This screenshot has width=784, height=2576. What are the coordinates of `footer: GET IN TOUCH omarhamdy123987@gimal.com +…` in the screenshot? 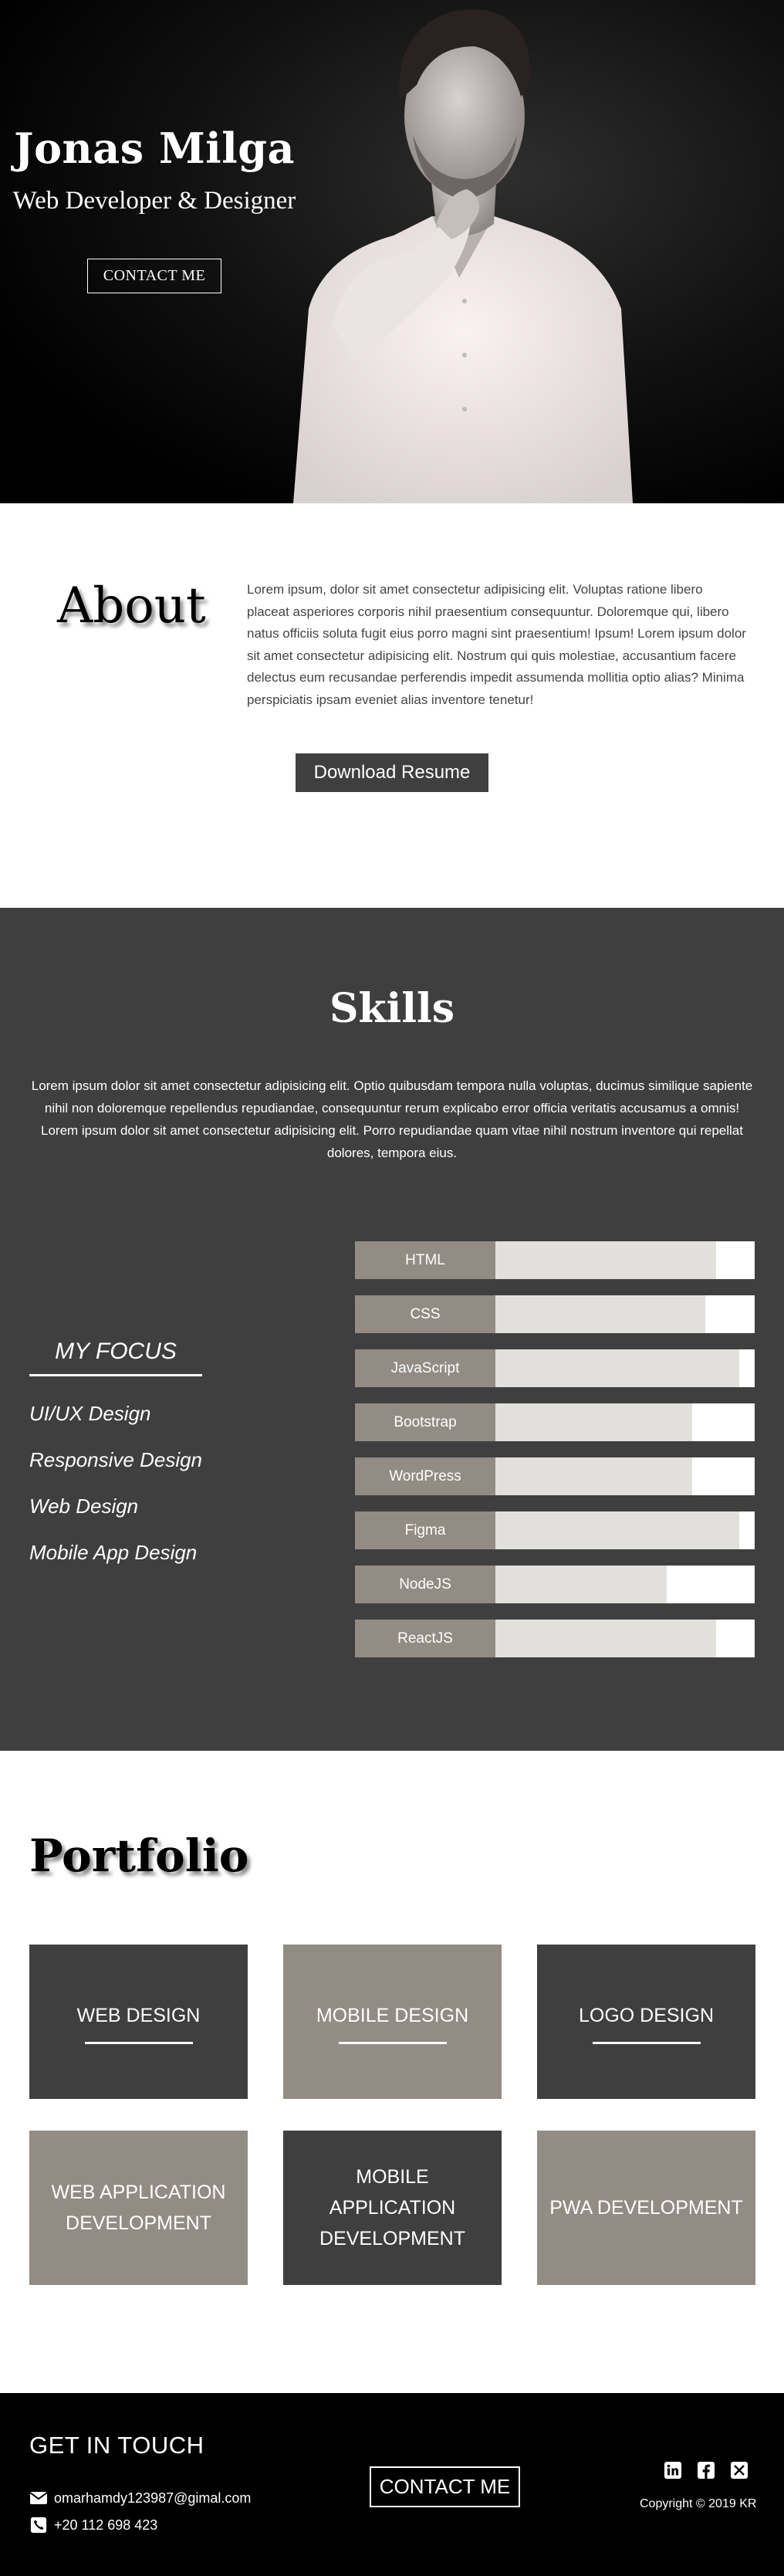 It's located at (392, 2484).